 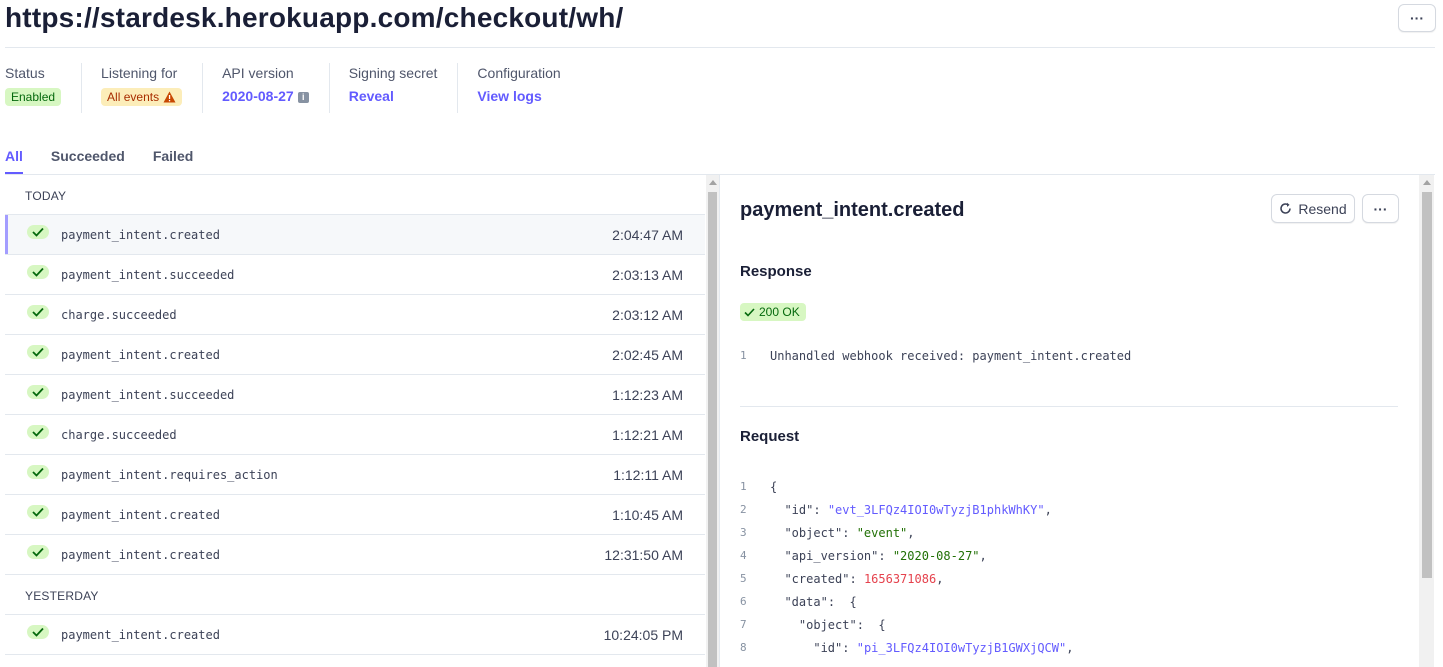 I want to click on listening-column: Listening for All events, so click(x=152, y=88).